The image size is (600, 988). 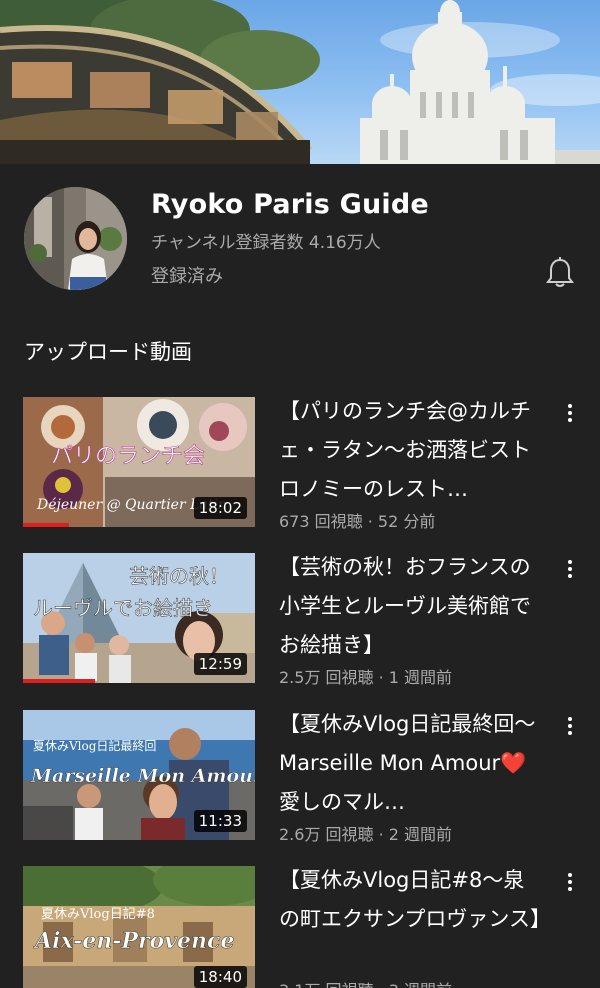 What do you see at coordinates (108, 352) in the screenshot?
I see `section-title-uploads: アップロード動画` at bounding box center [108, 352].